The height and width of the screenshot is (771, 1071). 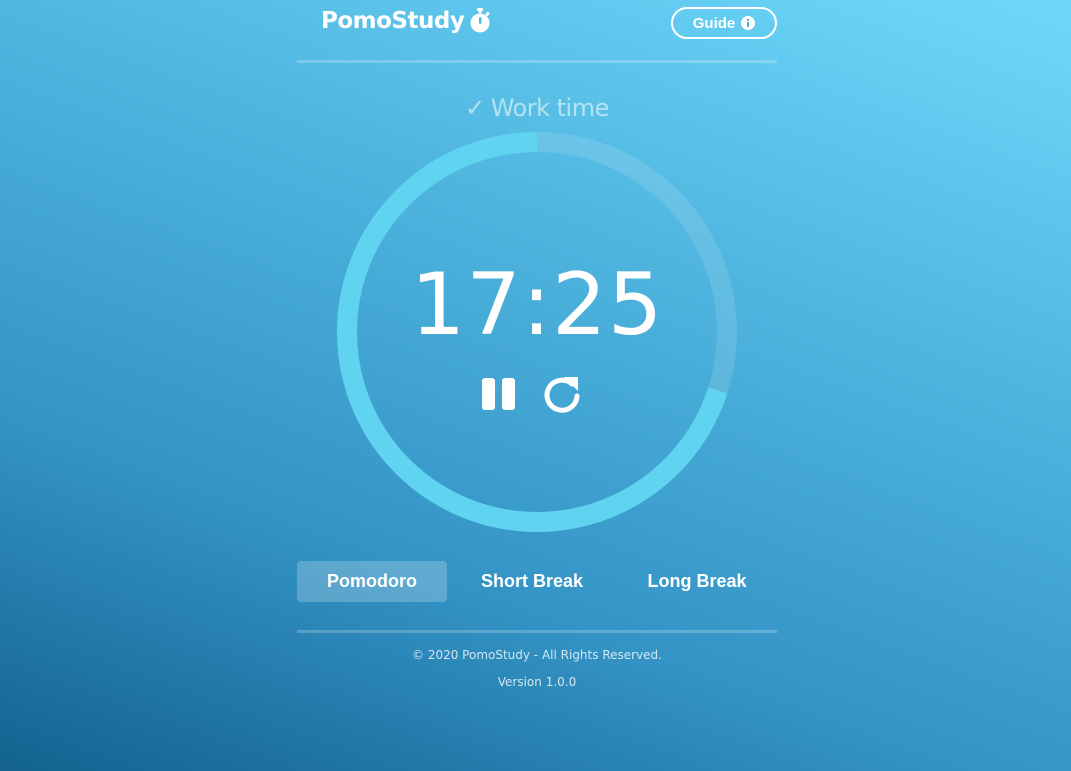 I want to click on timer-controls, so click(x=531, y=394).